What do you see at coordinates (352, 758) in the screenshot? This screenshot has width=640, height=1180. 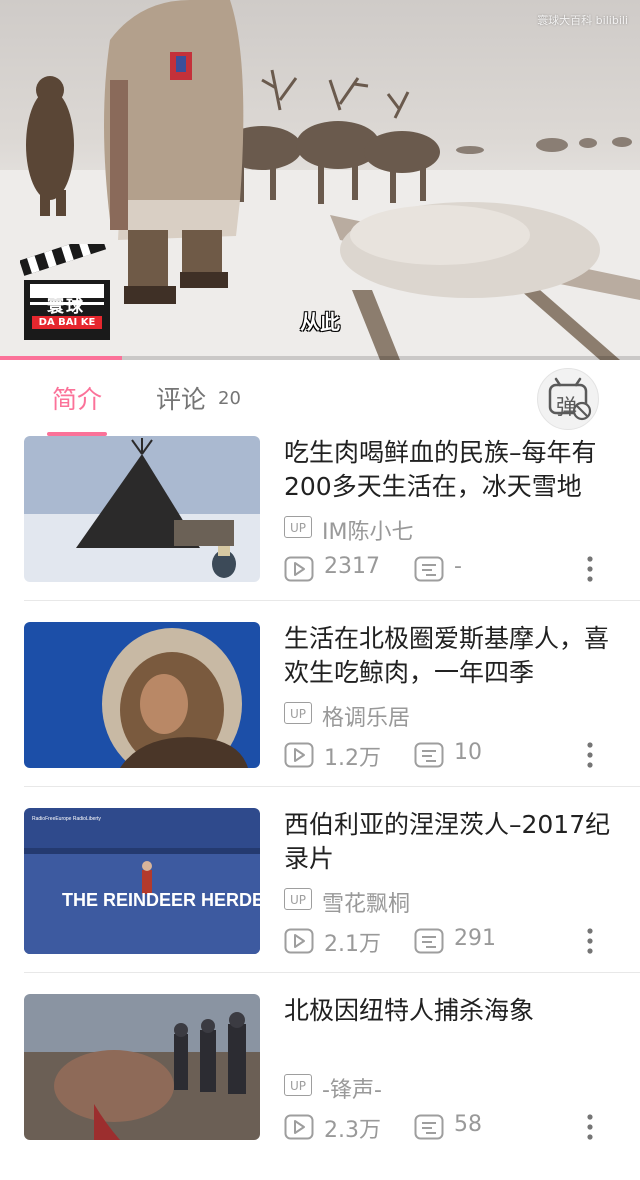 I see `play-count: 1.2万` at bounding box center [352, 758].